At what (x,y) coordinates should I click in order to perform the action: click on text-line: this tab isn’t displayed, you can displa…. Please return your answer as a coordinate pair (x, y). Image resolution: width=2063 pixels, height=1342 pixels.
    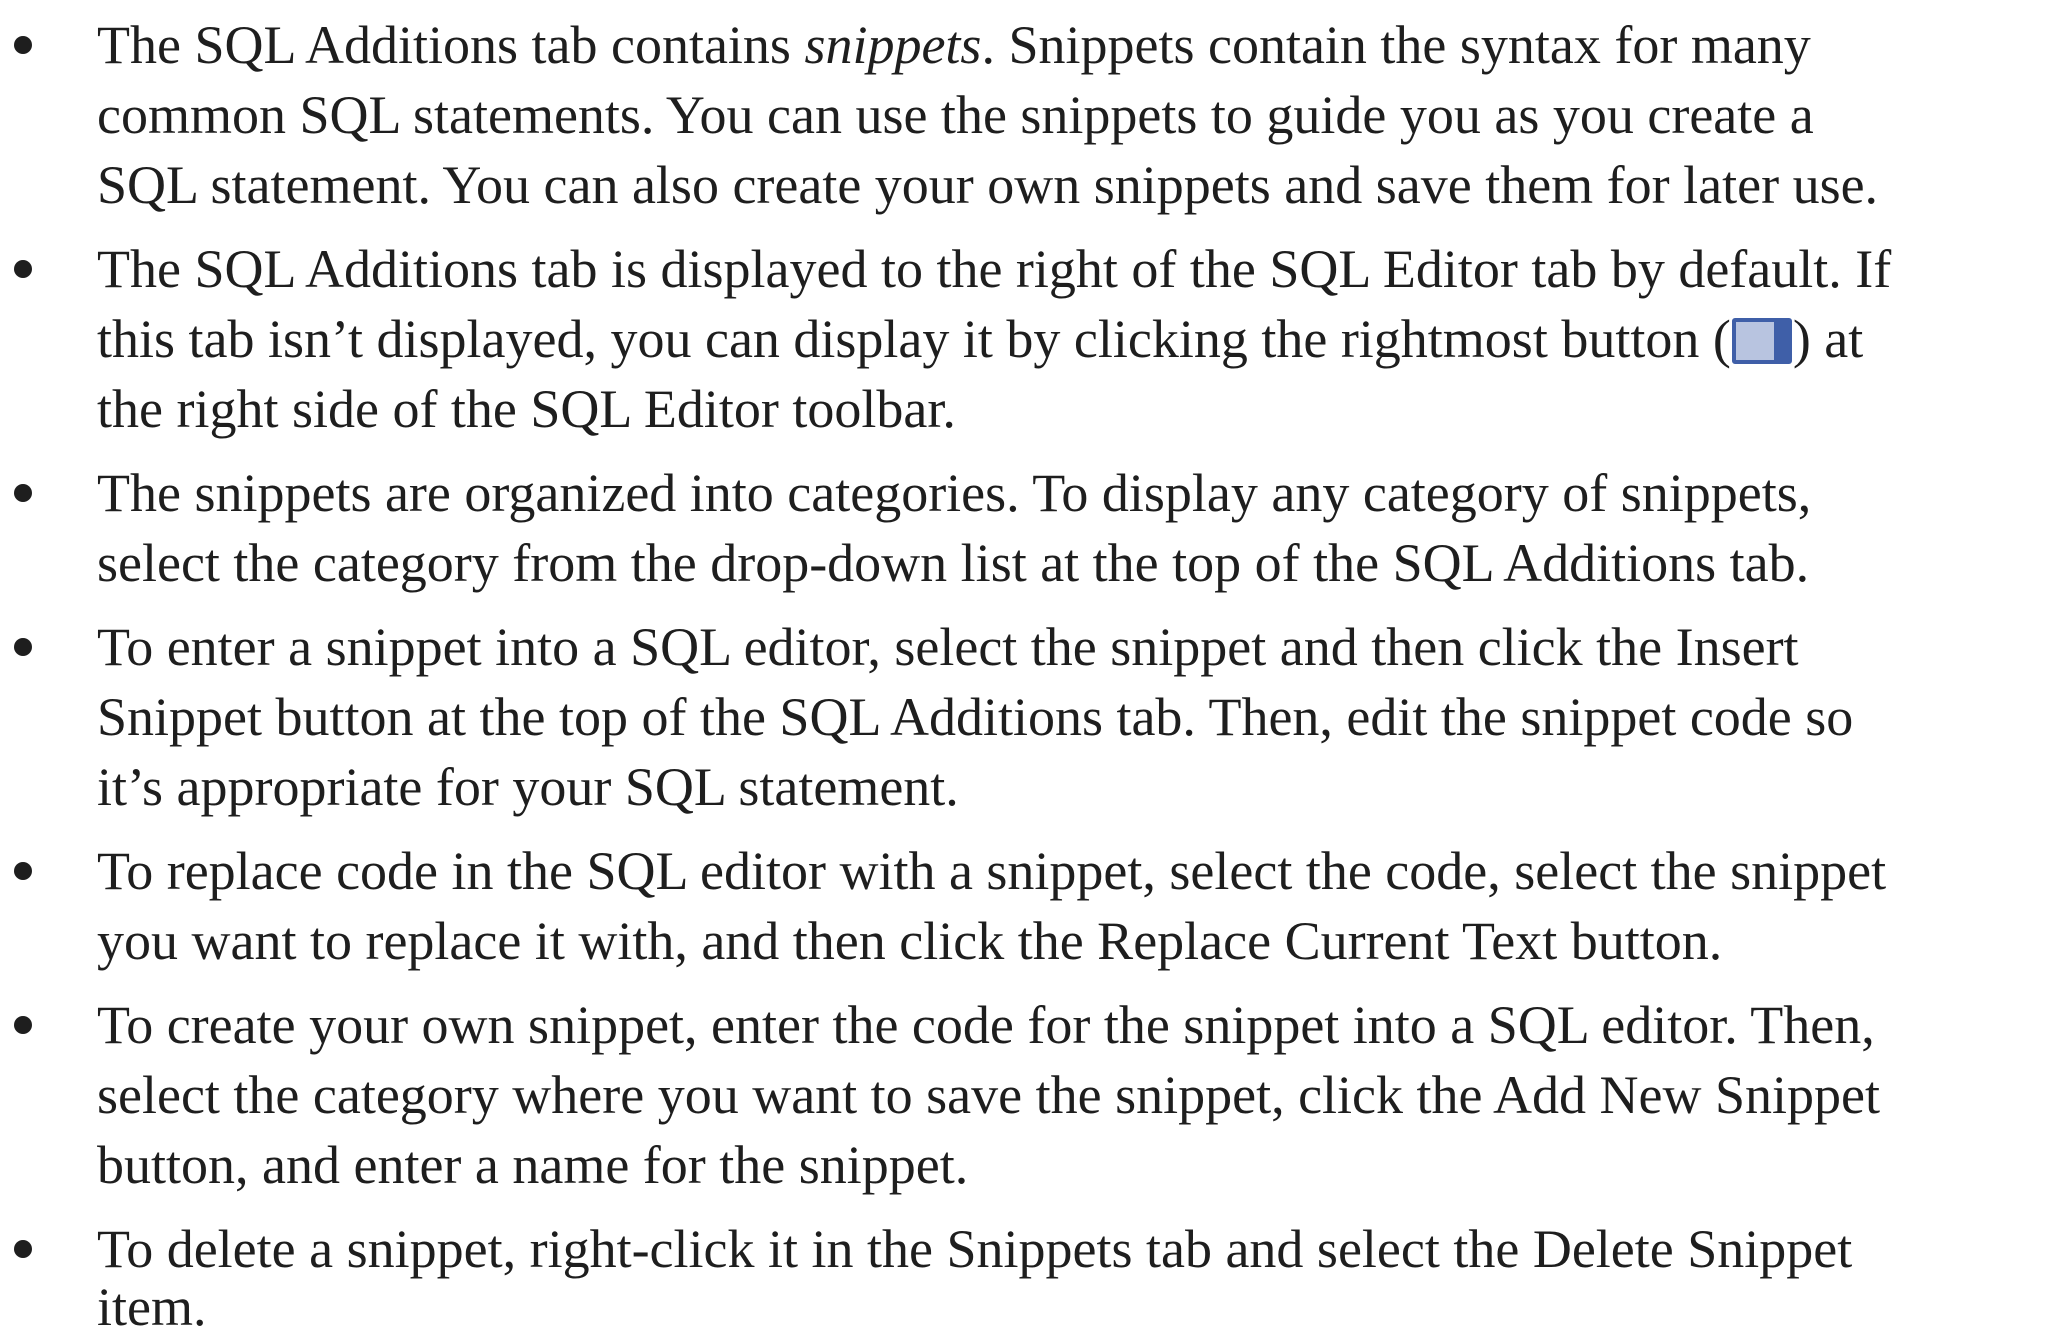
    Looking at the image, I should click on (980, 339).